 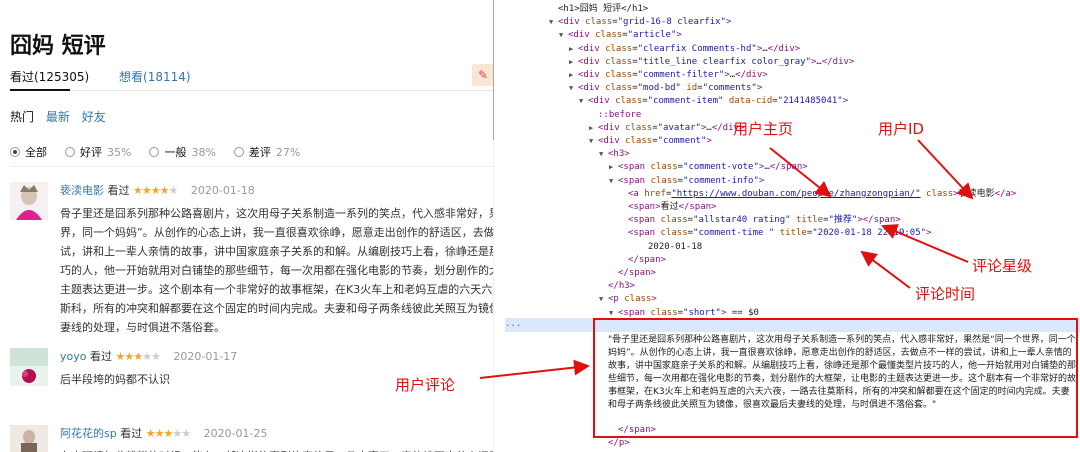 I want to click on dom-token: "comment-info", so click(x=721, y=180).